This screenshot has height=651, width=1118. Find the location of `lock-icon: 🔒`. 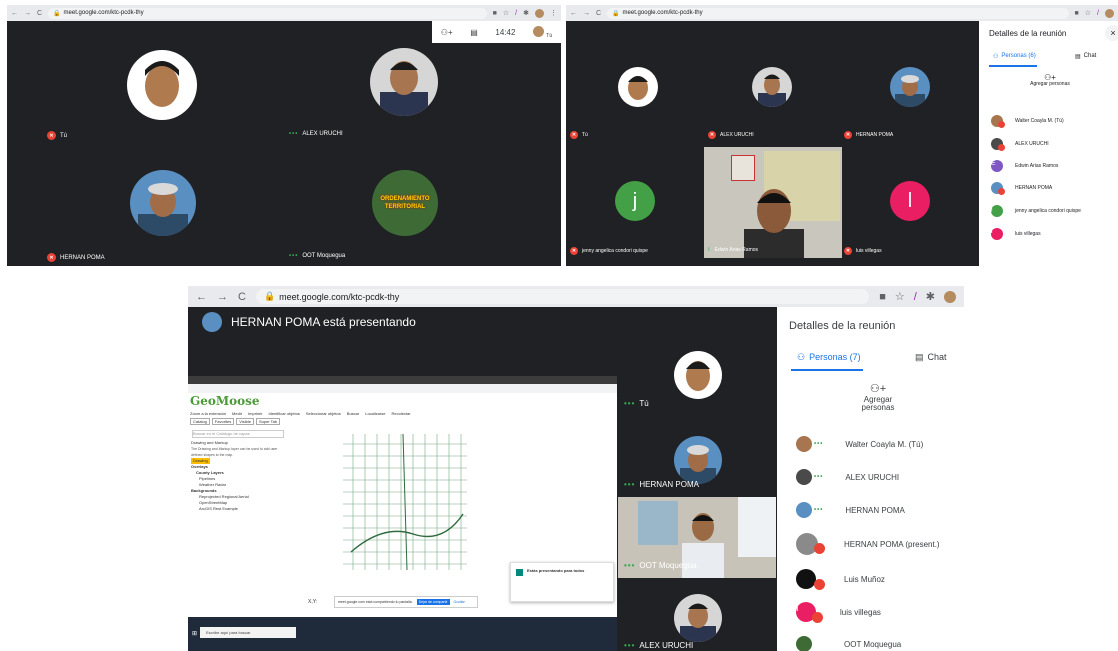

lock-icon: 🔒 is located at coordinates (616, 13).